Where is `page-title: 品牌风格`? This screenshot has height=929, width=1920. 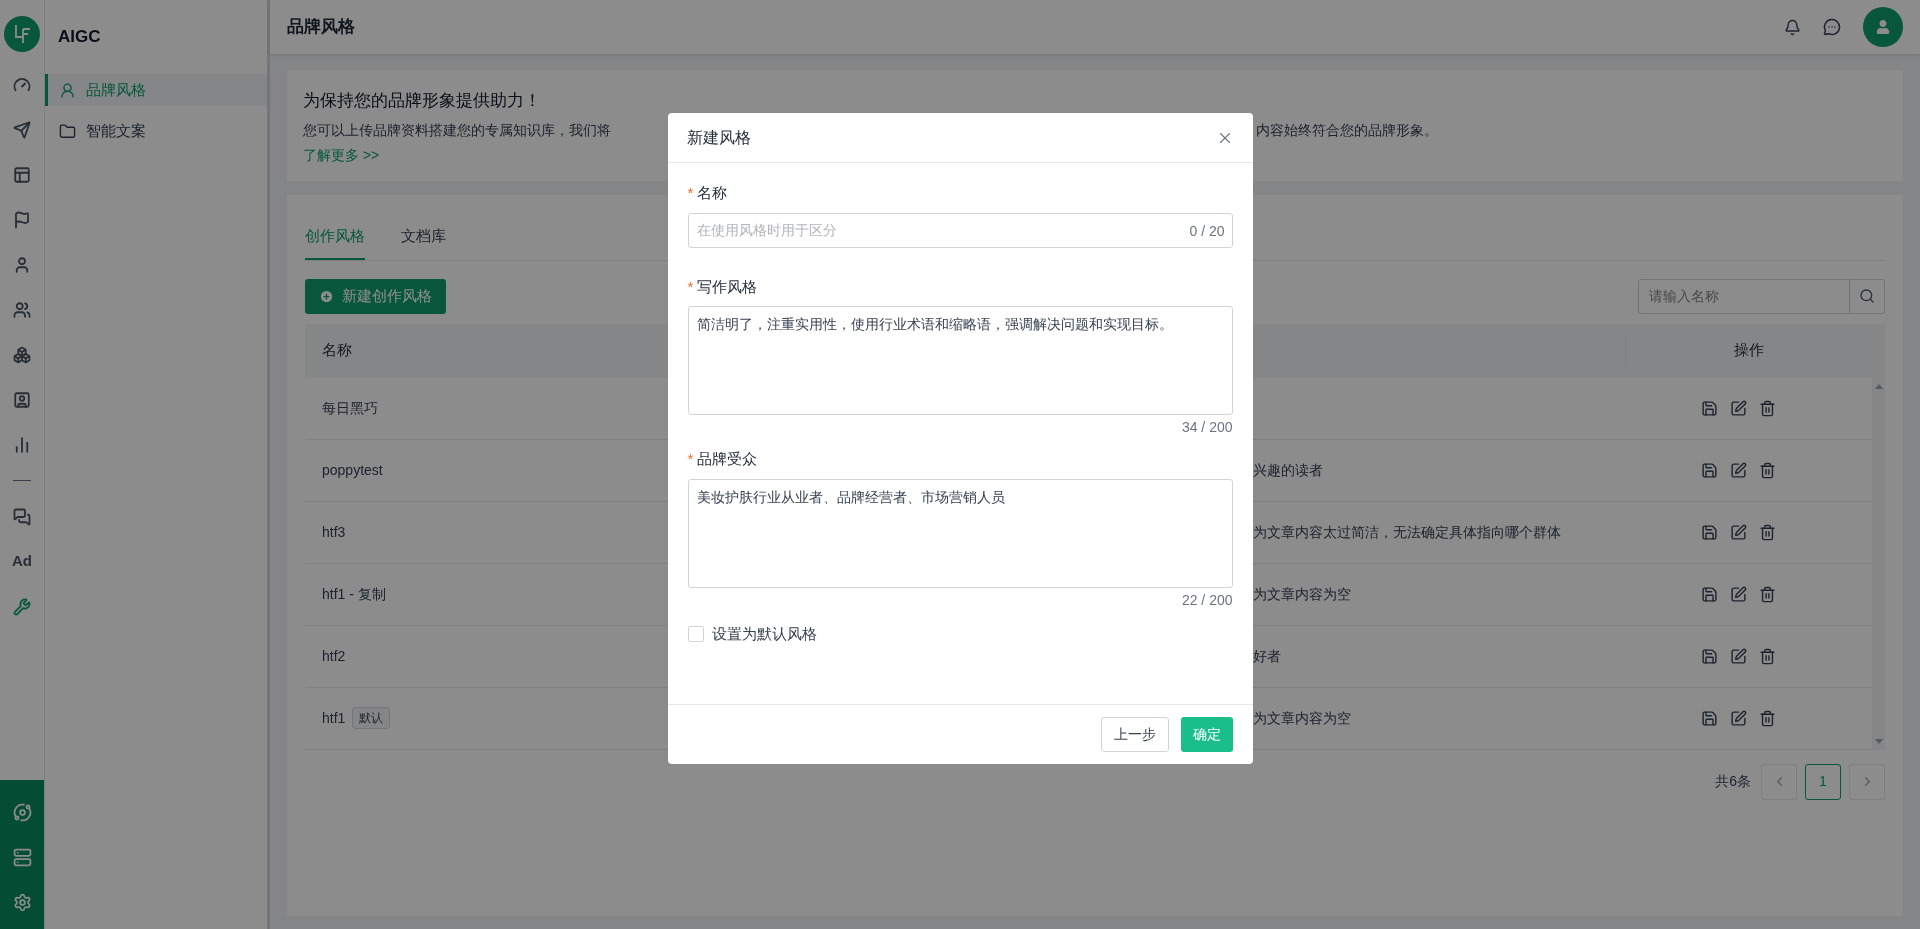
page-title: 品牌风格 is located at coordinates (321, 27).